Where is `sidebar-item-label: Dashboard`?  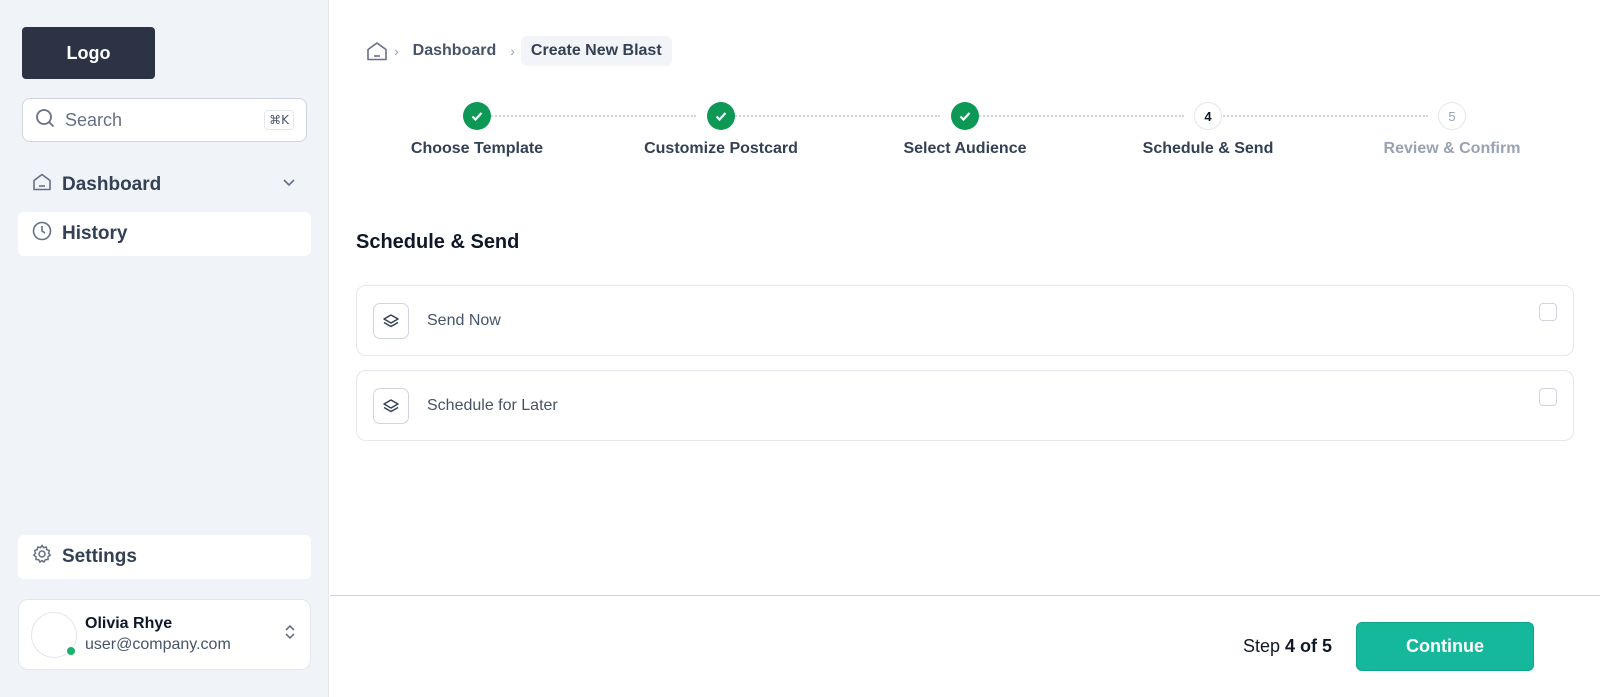 sidebar-item-label: Dashboard is located at coordinates (112, 184).